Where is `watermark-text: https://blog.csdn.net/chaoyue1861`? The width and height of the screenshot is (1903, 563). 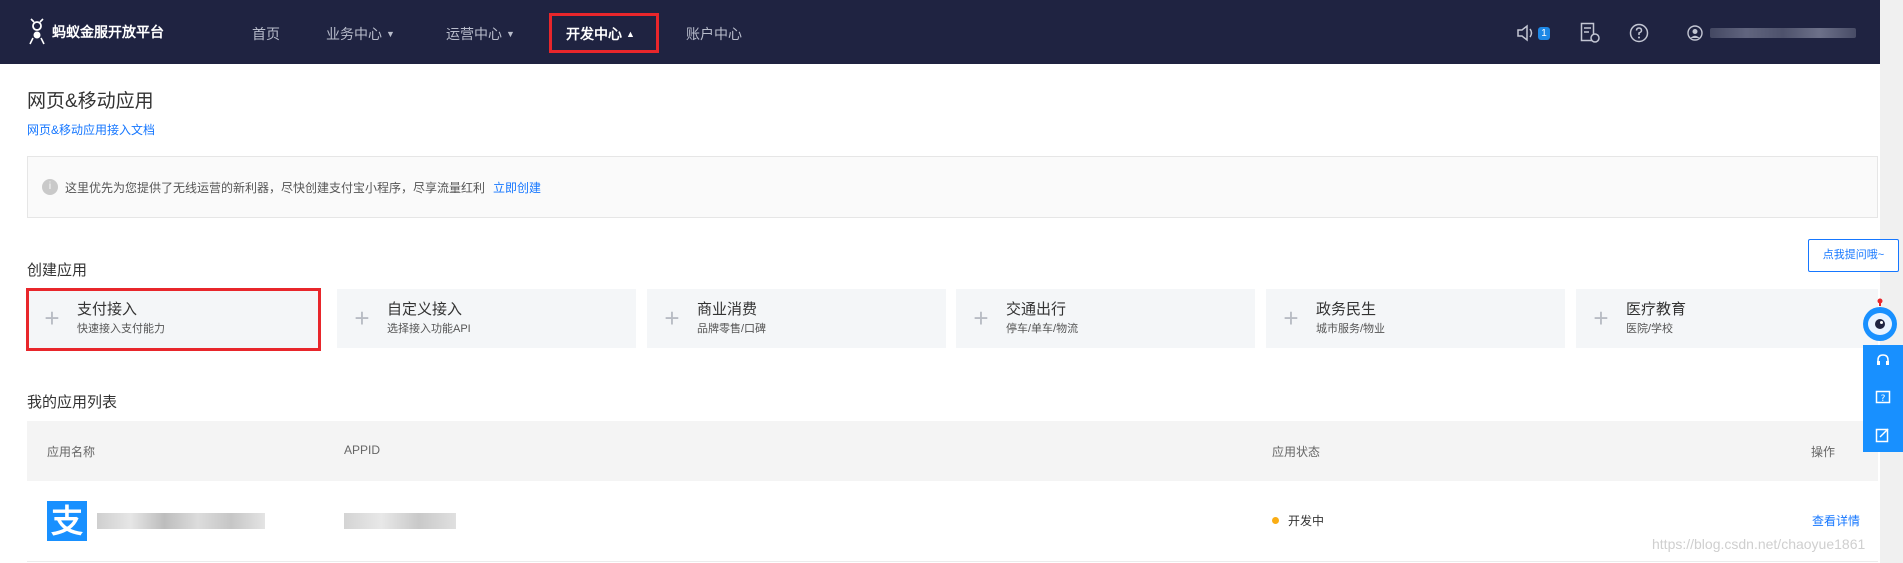 watermark-text: https://blog.csdn.net/chaoyue1861 is located at coordinates (1759, 544).